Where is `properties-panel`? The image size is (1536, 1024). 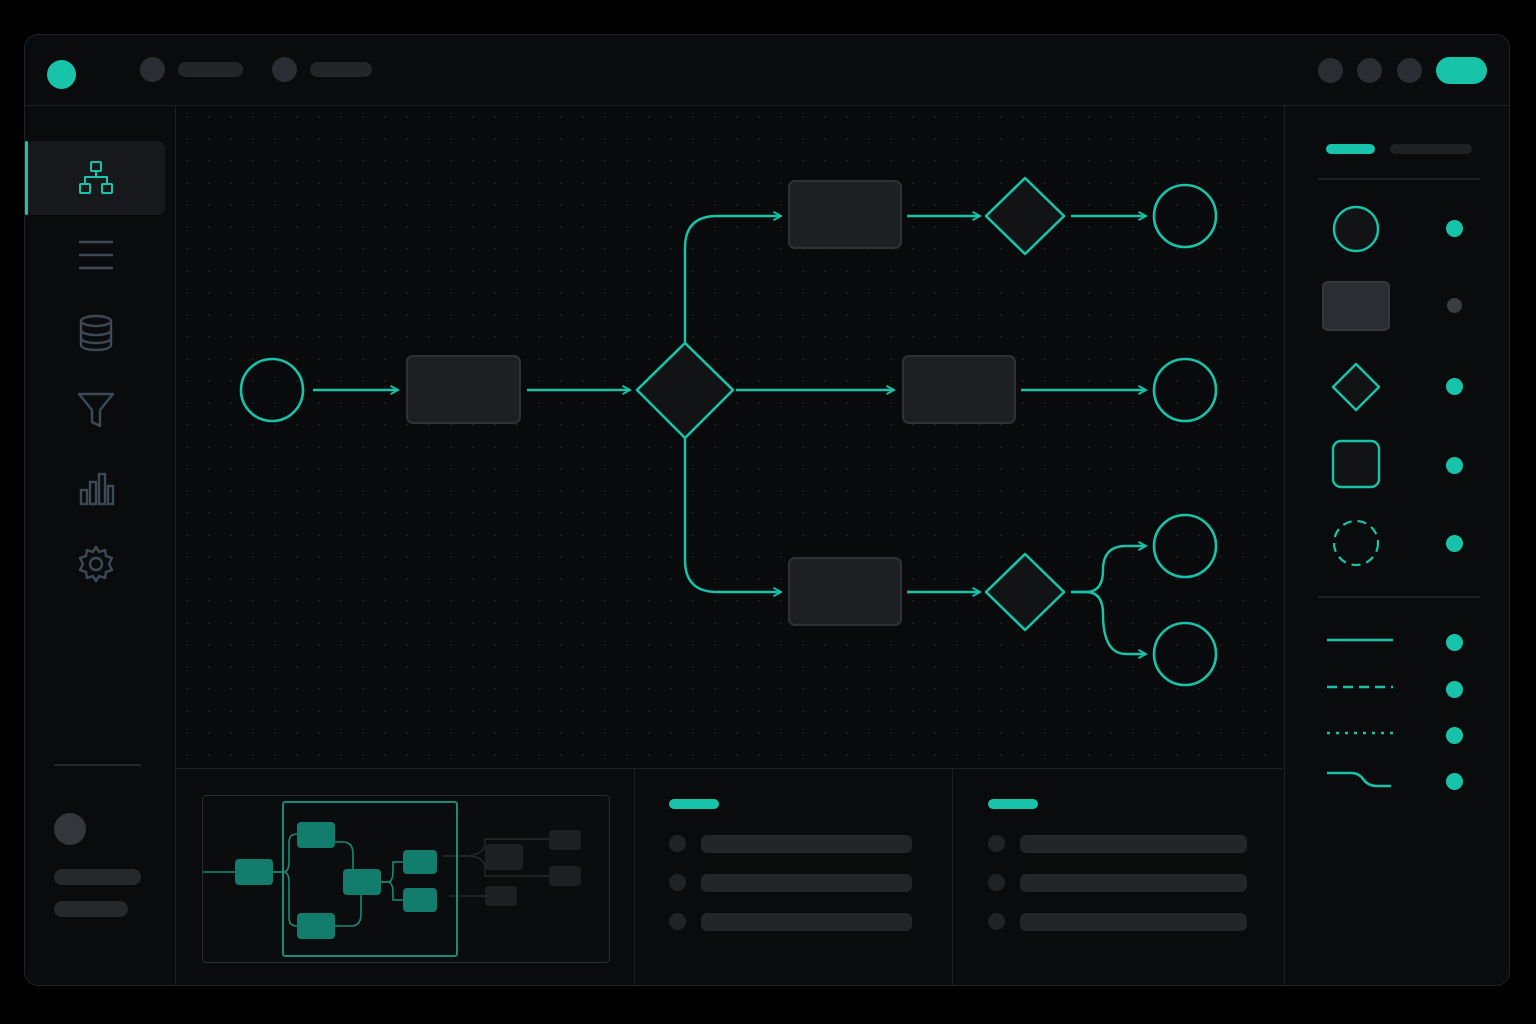
properties-panel is located at coordinates (793, 877).